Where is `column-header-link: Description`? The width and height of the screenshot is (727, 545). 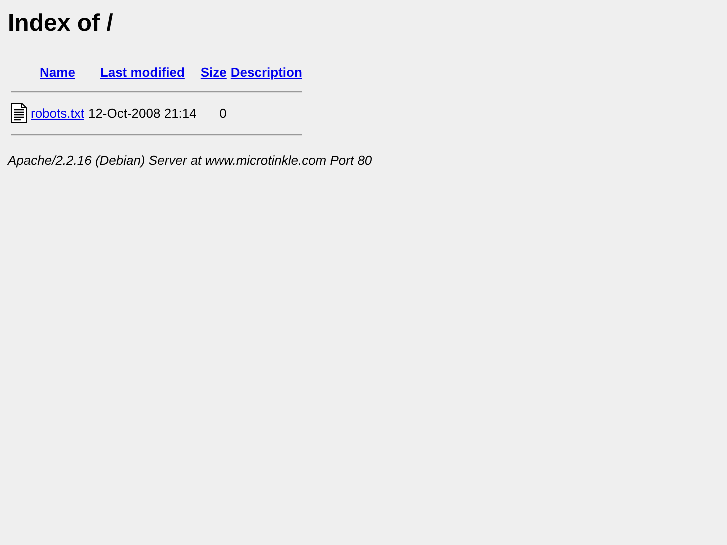 column-header-link: Description is located at coordinates (266, 72).